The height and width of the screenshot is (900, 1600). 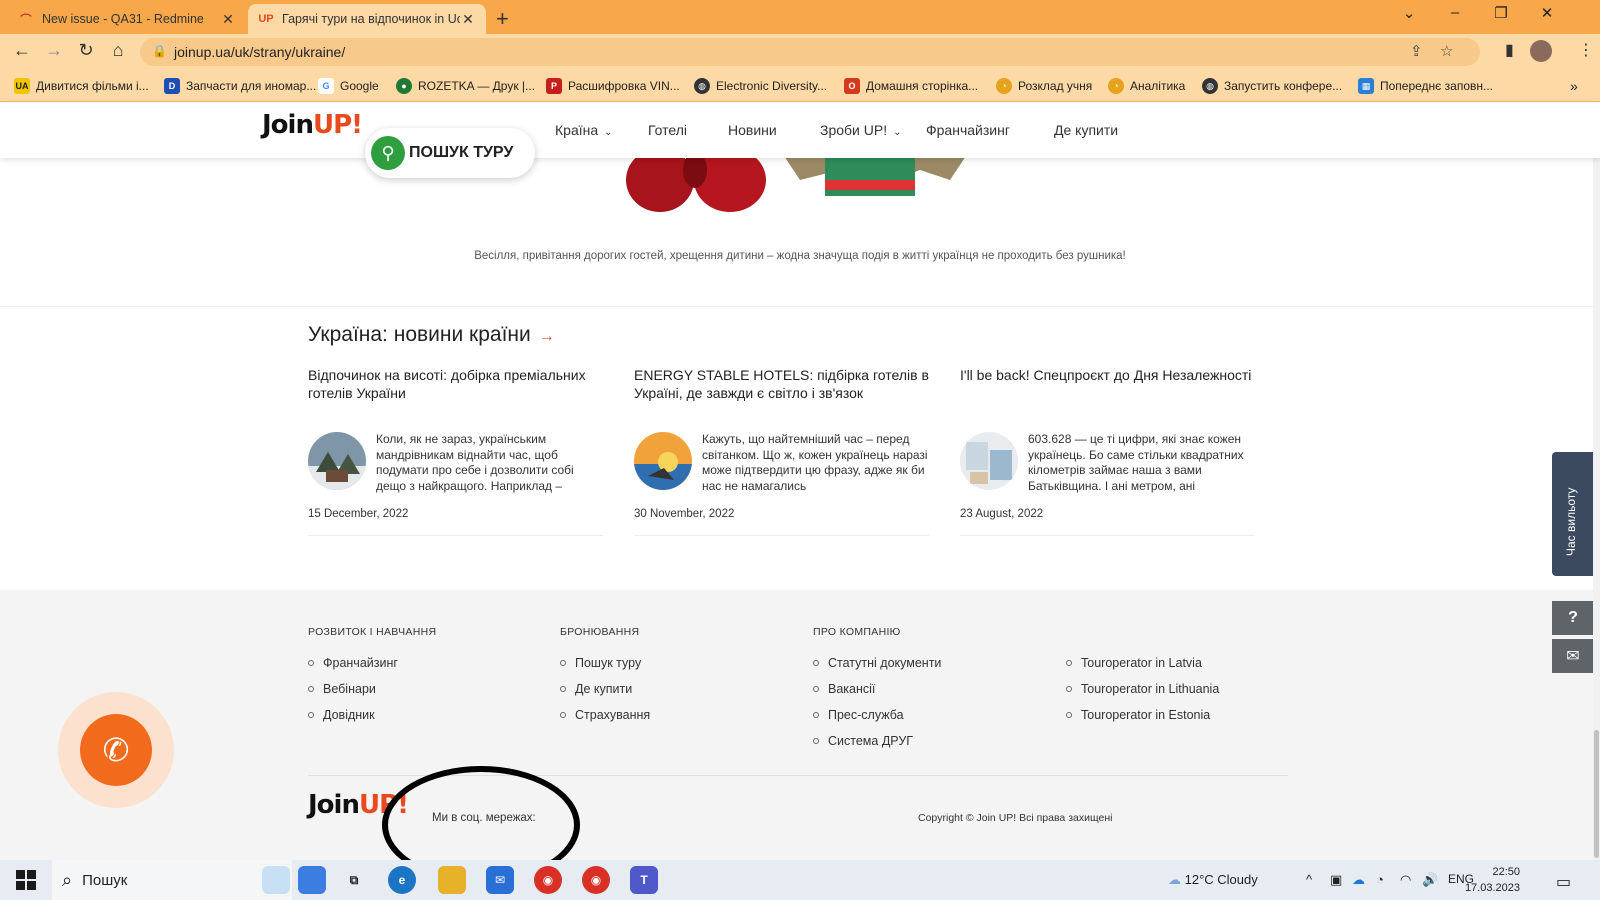 What do you see at coordinates (1574, 86) in the screenshot?
I see `more-bookmarks-icon: »` at bounding box center [1574, 86].